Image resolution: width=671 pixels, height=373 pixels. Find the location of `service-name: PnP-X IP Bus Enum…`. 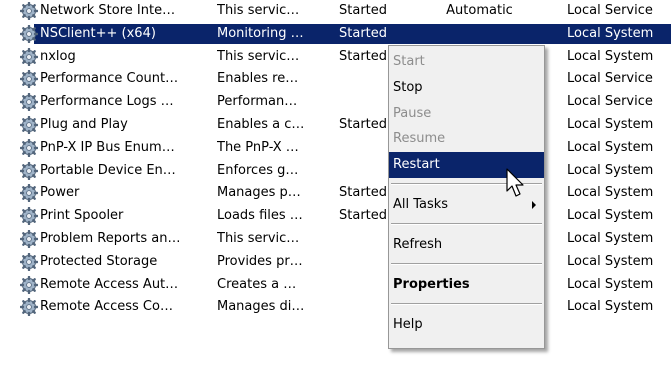

service-name: PnP-X IP Bus Enum… is located at coordinates (107, 147).